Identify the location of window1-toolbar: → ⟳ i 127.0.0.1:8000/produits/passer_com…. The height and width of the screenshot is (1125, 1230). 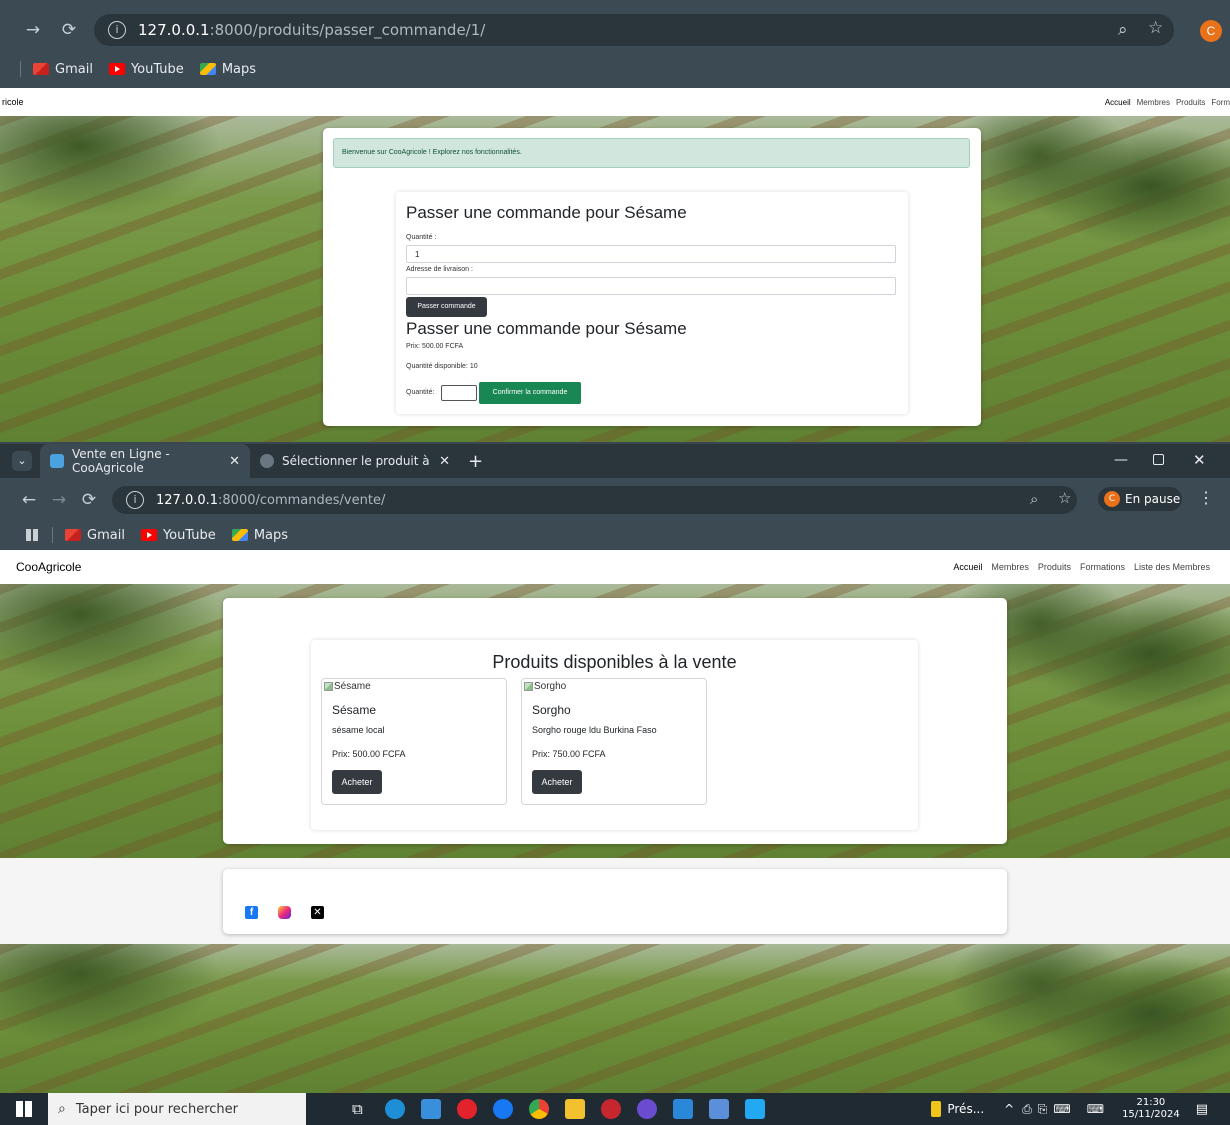
(615, 30).